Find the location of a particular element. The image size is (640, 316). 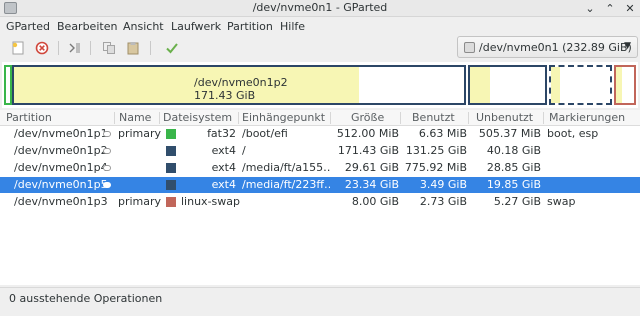

header-size: Größe is located at coordinates (367, 117).